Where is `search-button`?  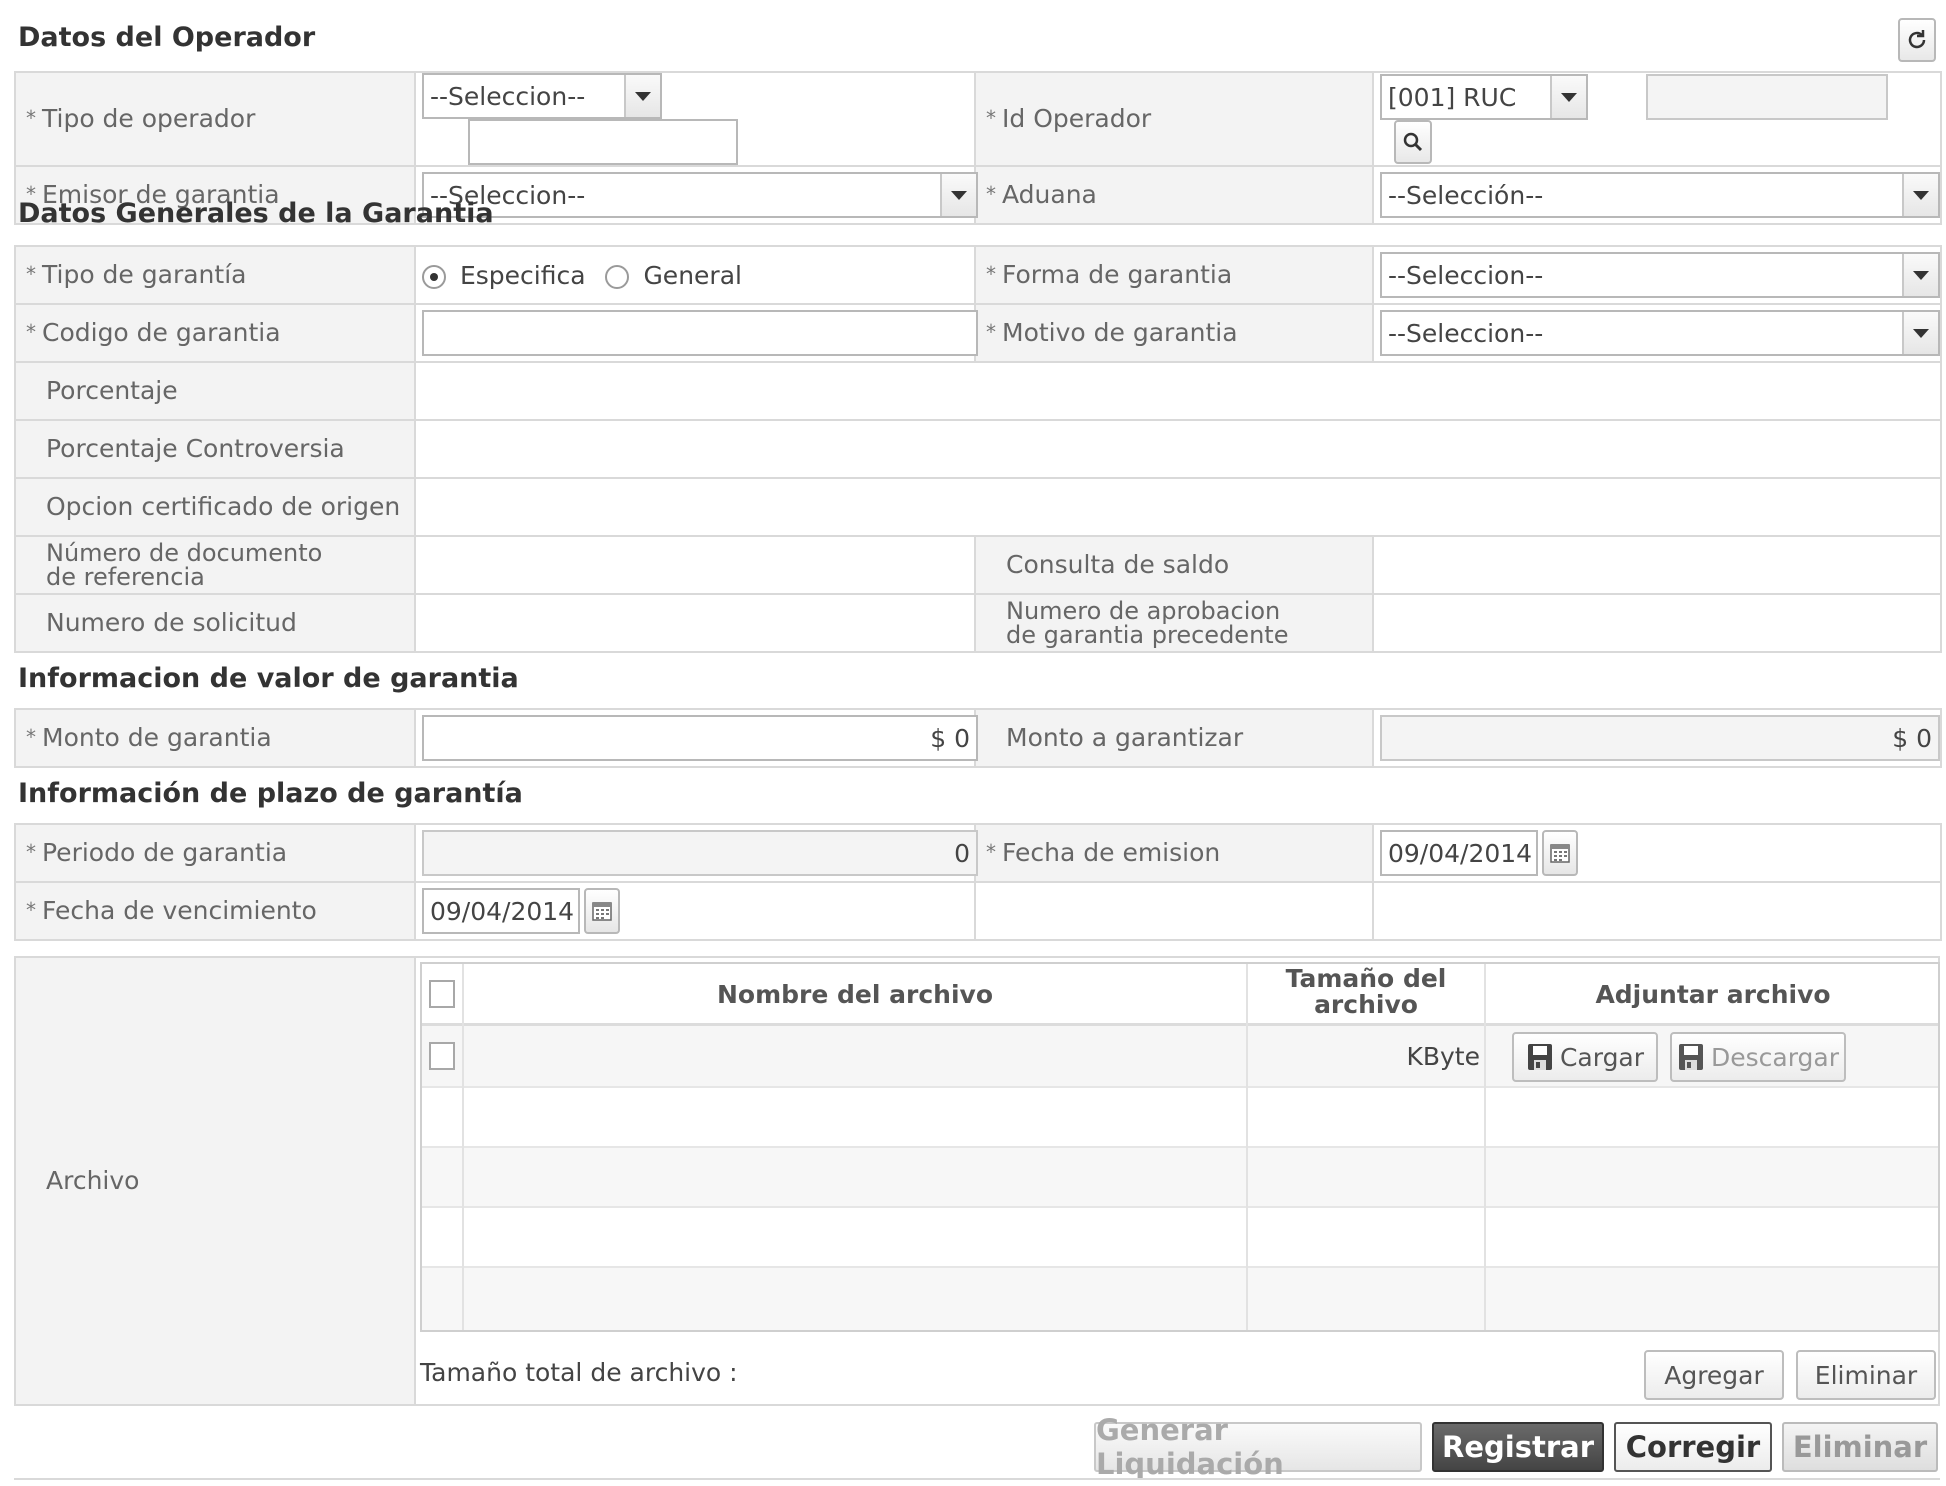
search-button is located at coordinates (1413, 142).